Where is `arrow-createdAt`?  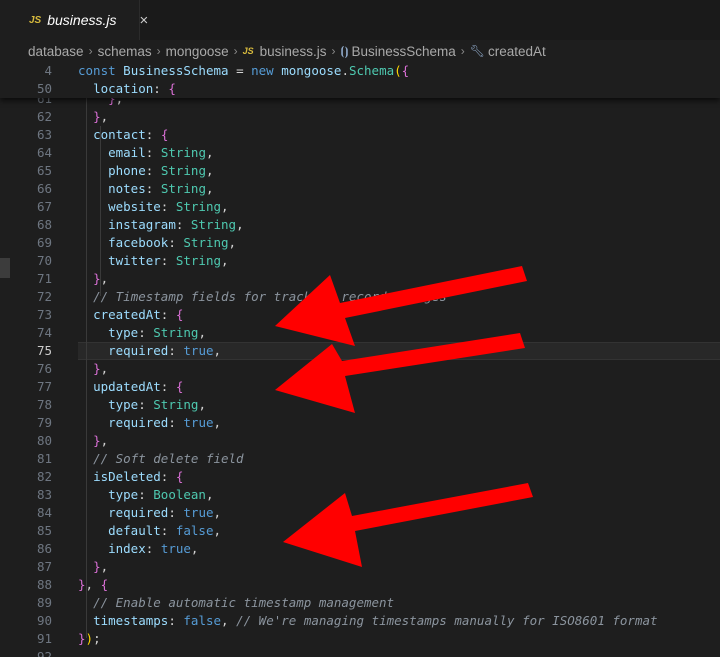 arrow-createdAt is located at coordinates (401, 306).